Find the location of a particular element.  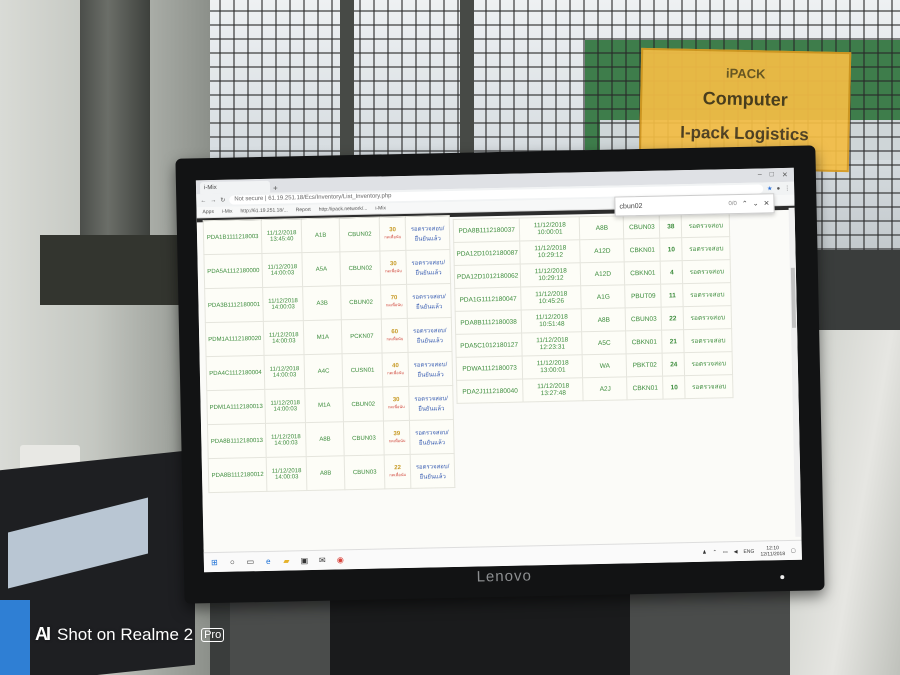

datetime-cell: 11/12/2018 12:23:31 is located at coordinates (552, 344).